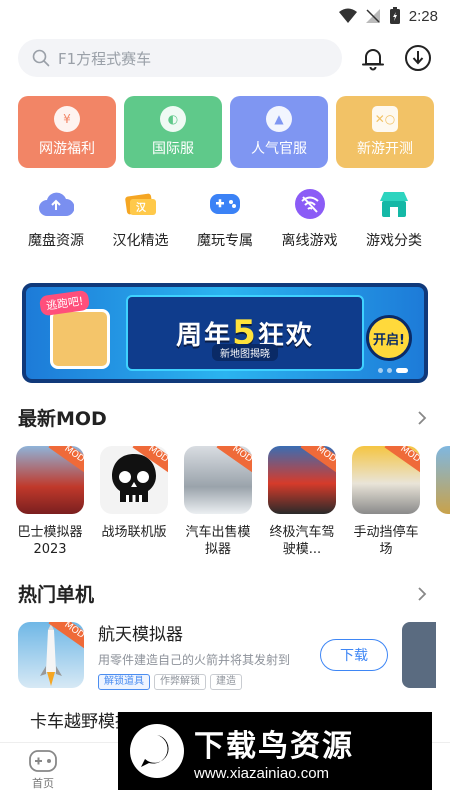 The width and height of the screenshot is (450, 800). I want to click on watermark-logo, so click(157, 751).